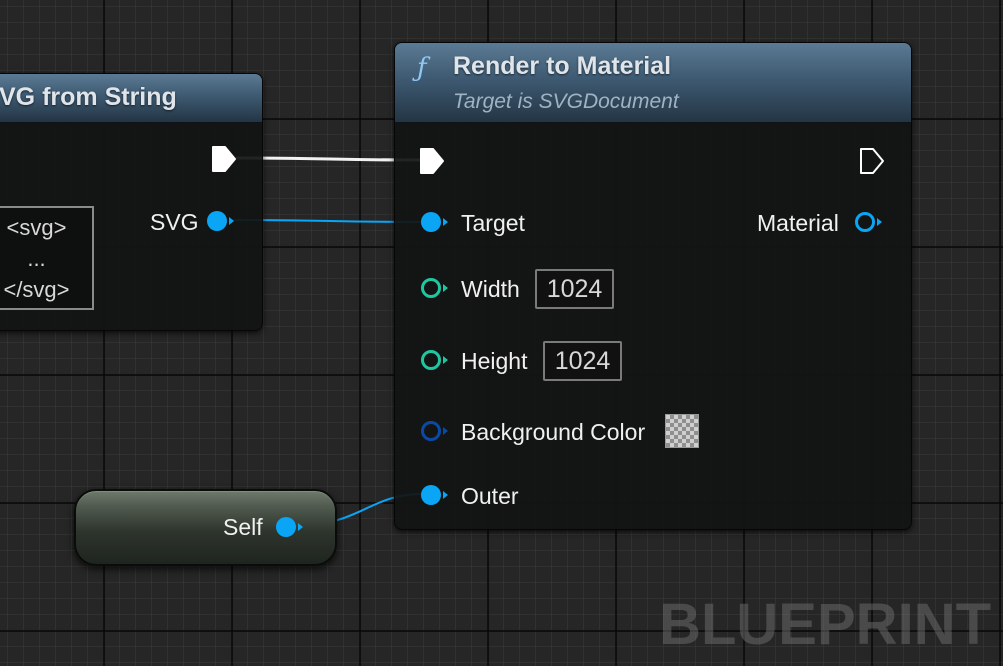  Describe the element at coordinates (328, 159) in the screenshot. I see `exec-wire` at that location.